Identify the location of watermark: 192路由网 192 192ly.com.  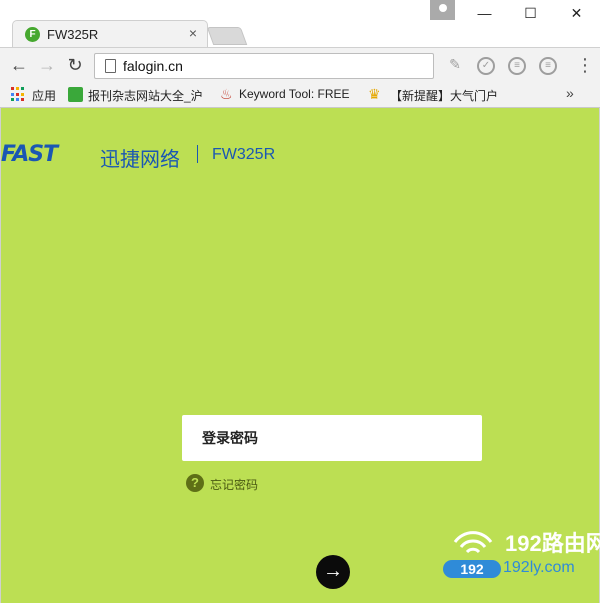
(521, 557).